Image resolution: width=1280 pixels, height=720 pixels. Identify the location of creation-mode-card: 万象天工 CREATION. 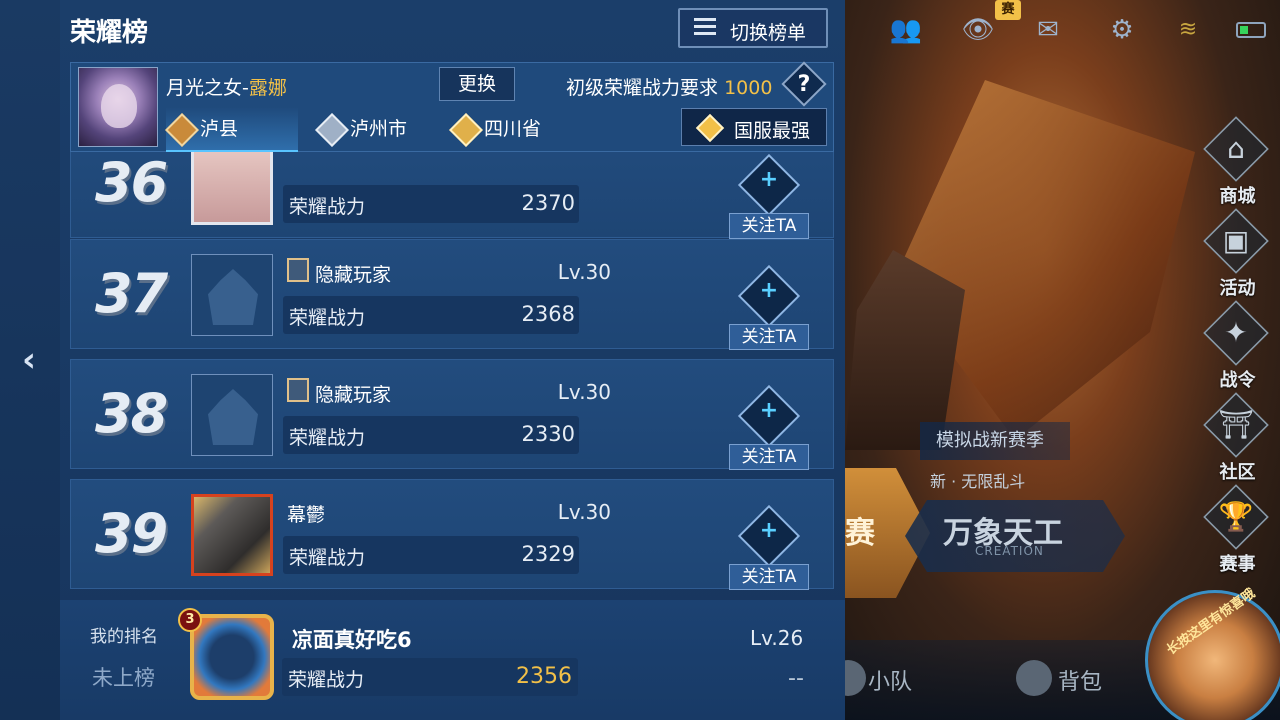
(1015, 536).